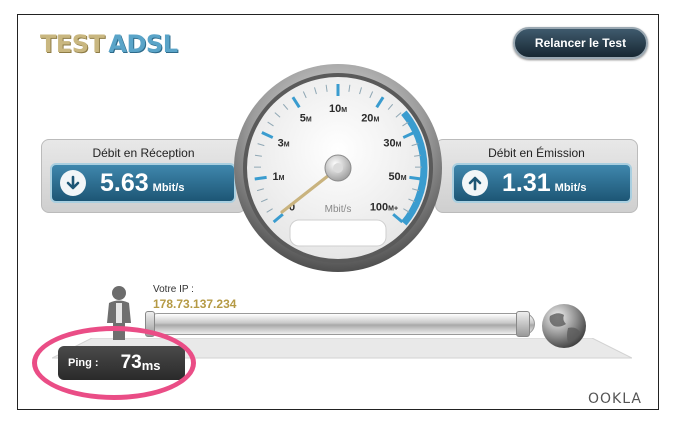 This screenshot has width=675, height=422. I want to click on download-readout: 5.63 Mbit/s, so click(143, 183).